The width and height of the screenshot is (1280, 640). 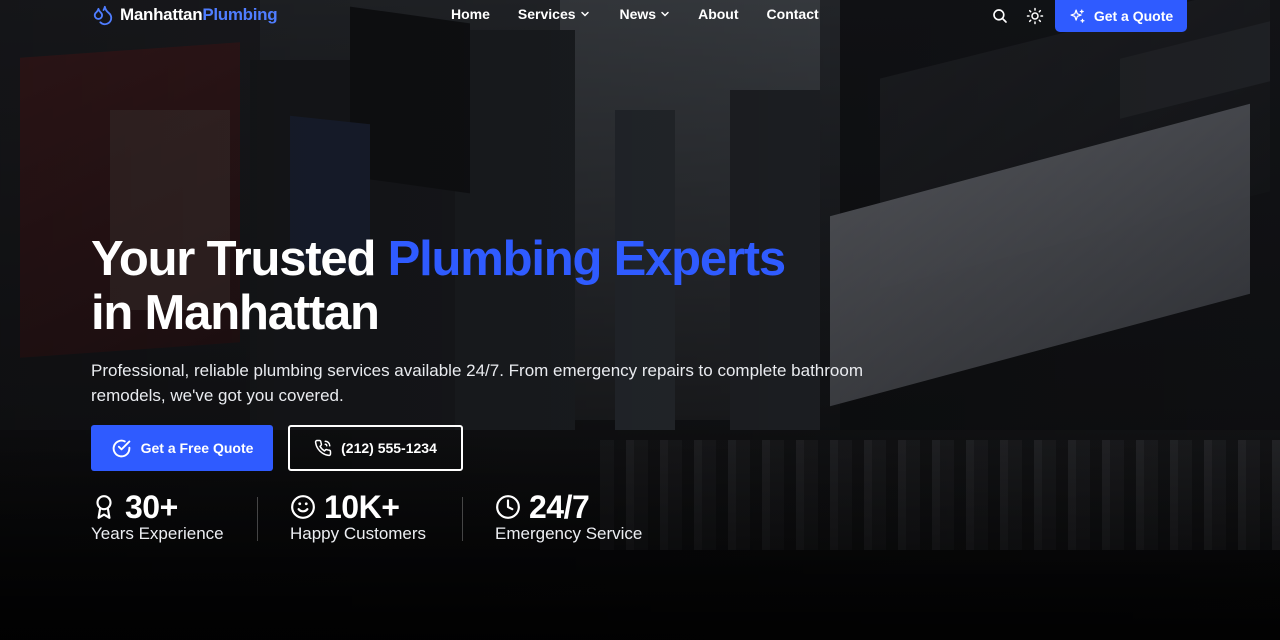 What do you see at coordinates (1035, 16) in the screenshot?
I see `sun-icon` at bounding box center [1035, 16].